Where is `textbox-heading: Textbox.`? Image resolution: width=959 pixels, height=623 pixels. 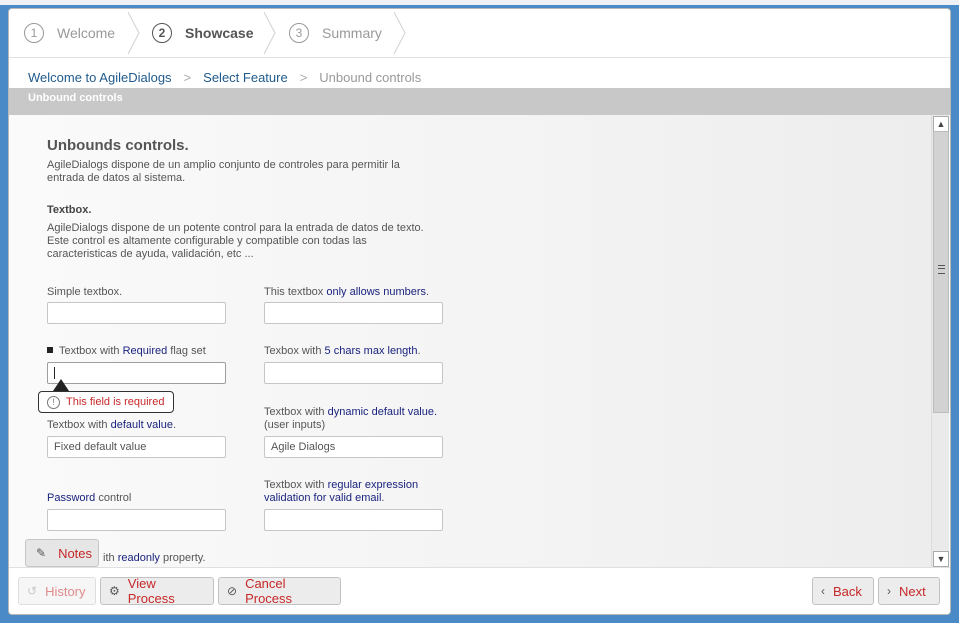
textbox-heading: Textbox. is located at coordinates (69, 210).